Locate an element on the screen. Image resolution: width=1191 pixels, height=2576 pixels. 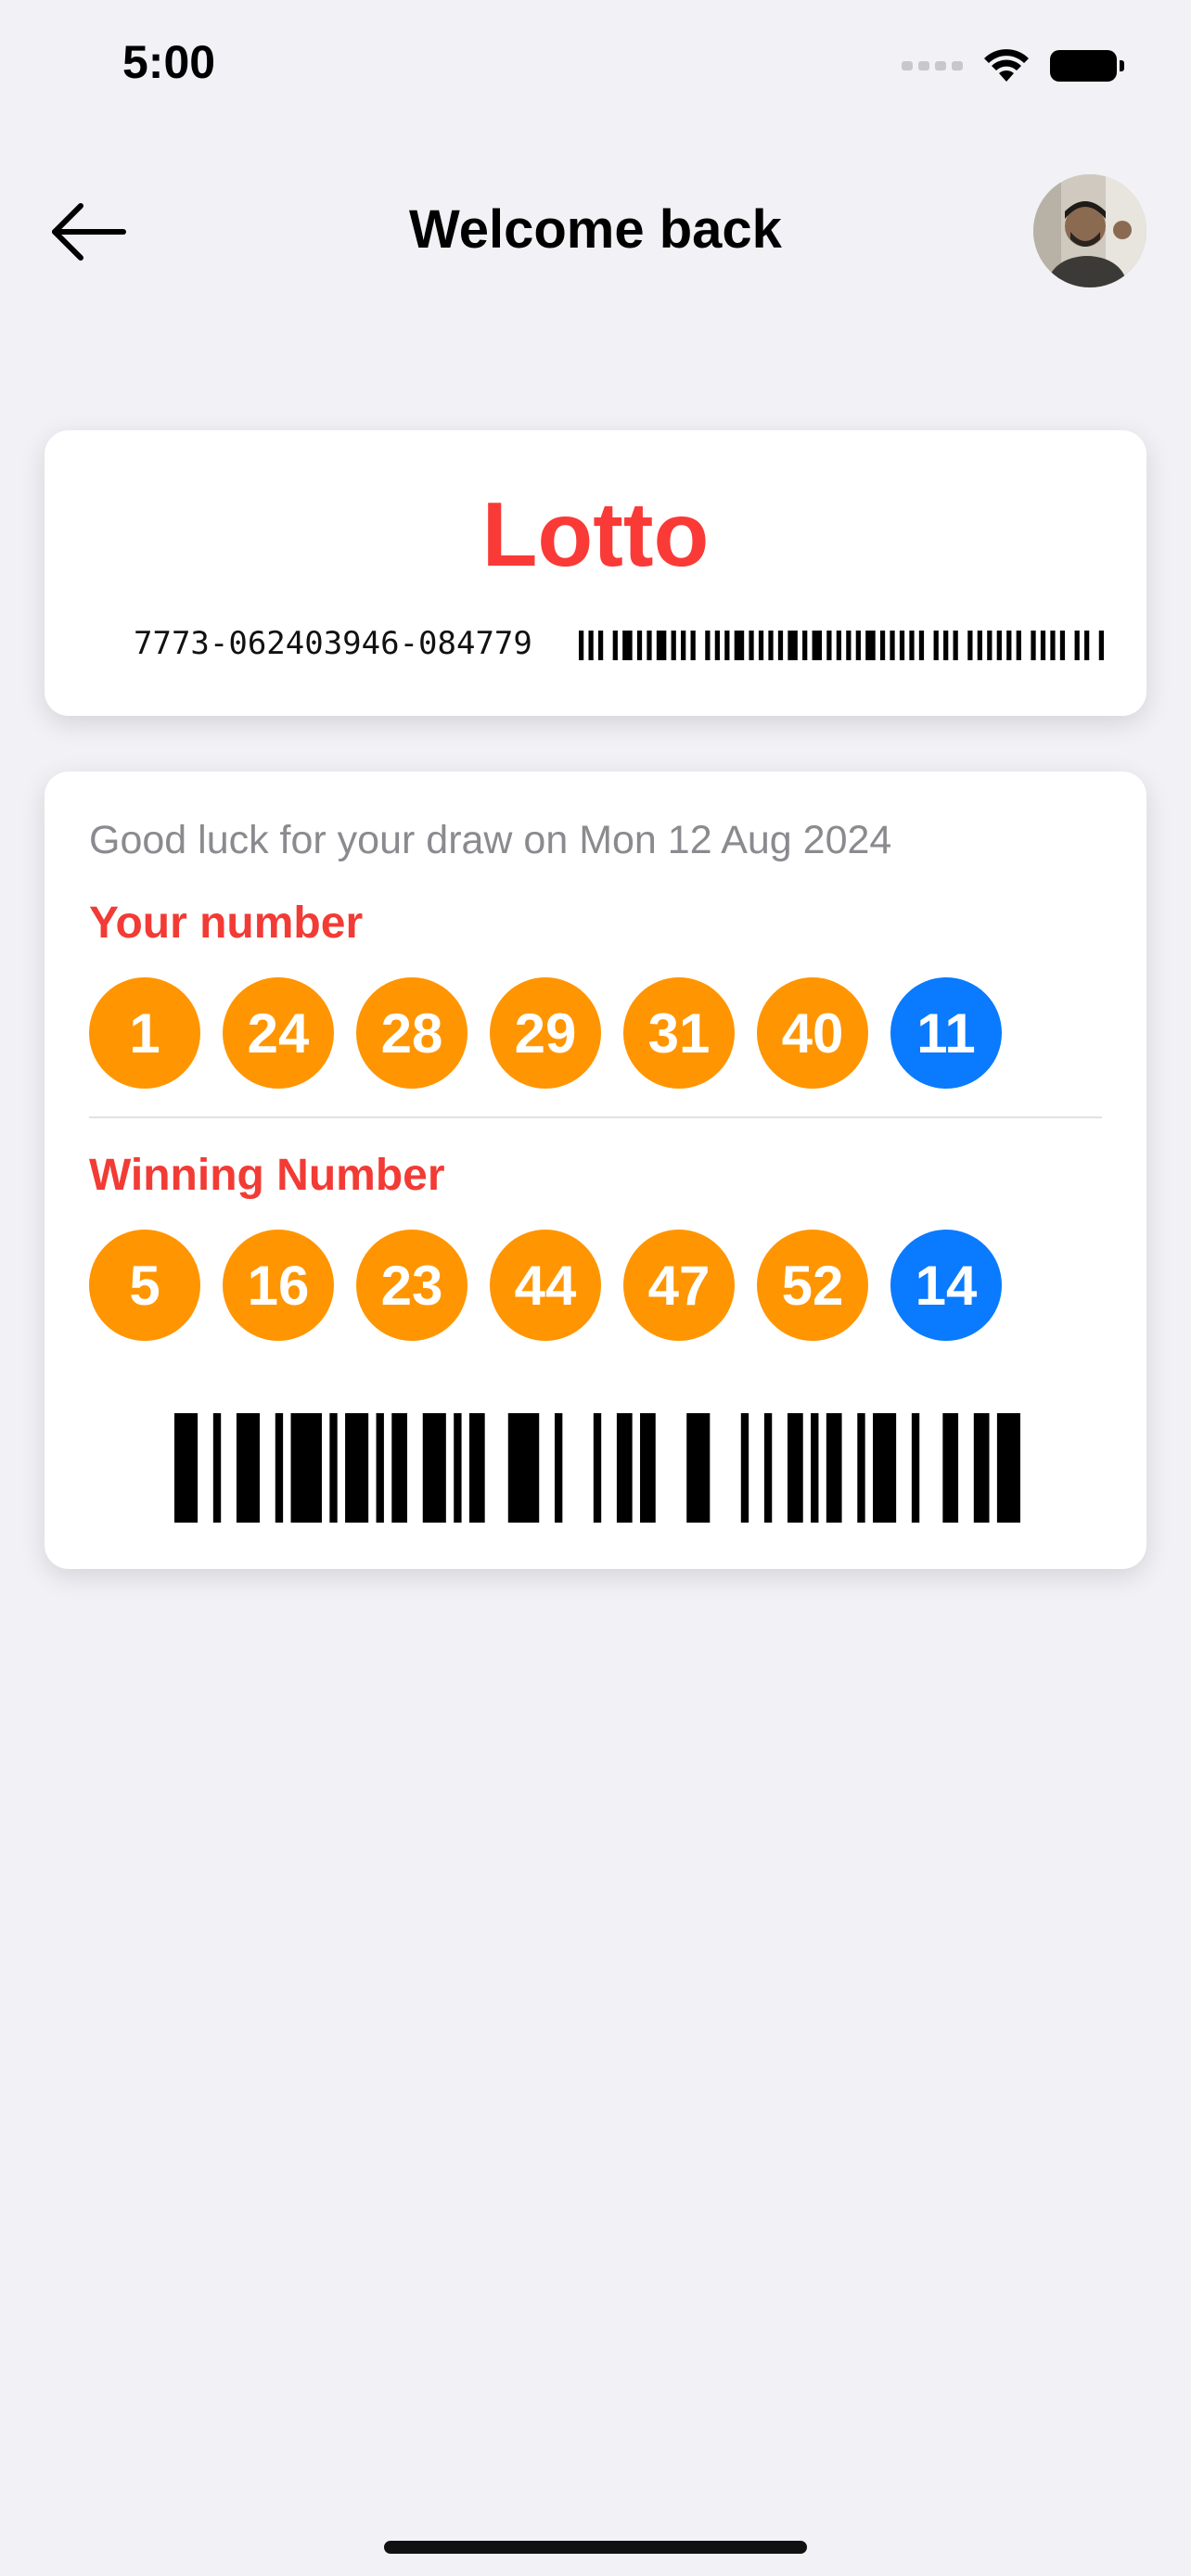
status-bar: 5:00 is located at coordinates (595, 65).